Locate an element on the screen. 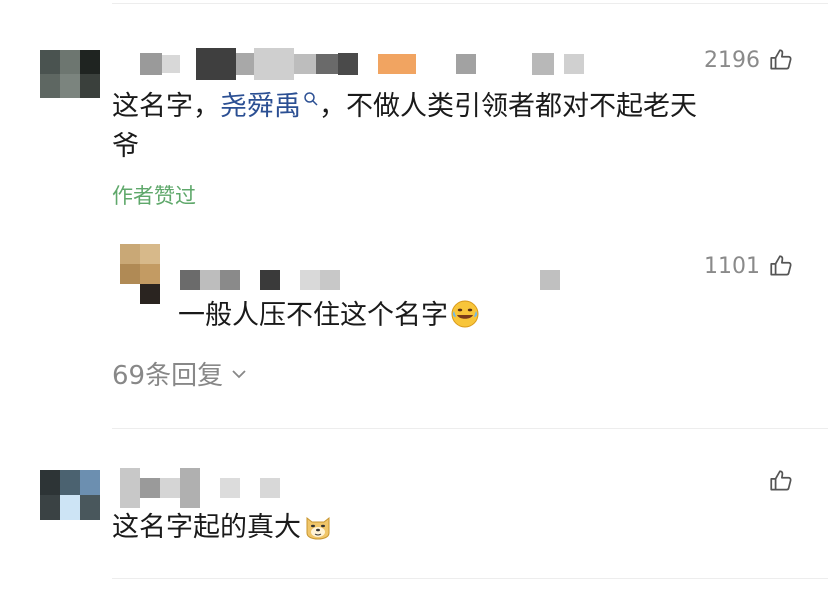  reply-username-blurred is located at coordinates (370, 280).